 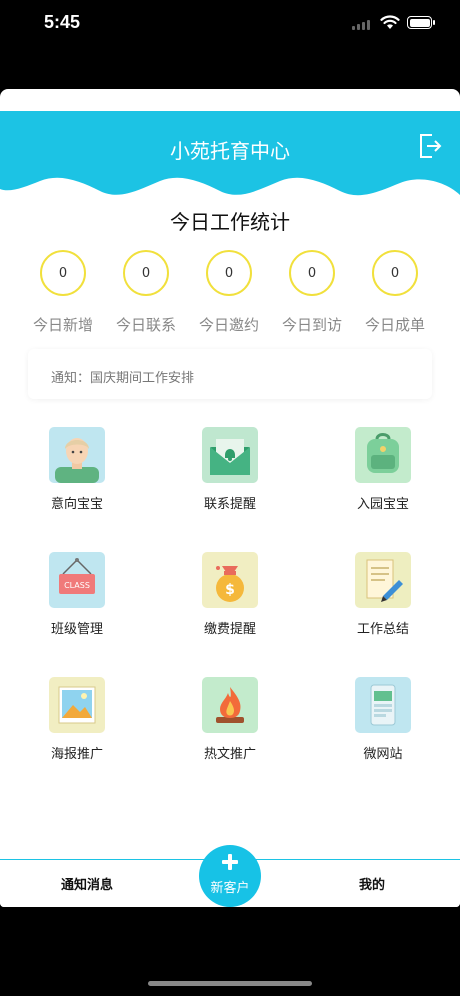 I want to click on stats-title: 今日工作统计, so click(x=230, y=222).